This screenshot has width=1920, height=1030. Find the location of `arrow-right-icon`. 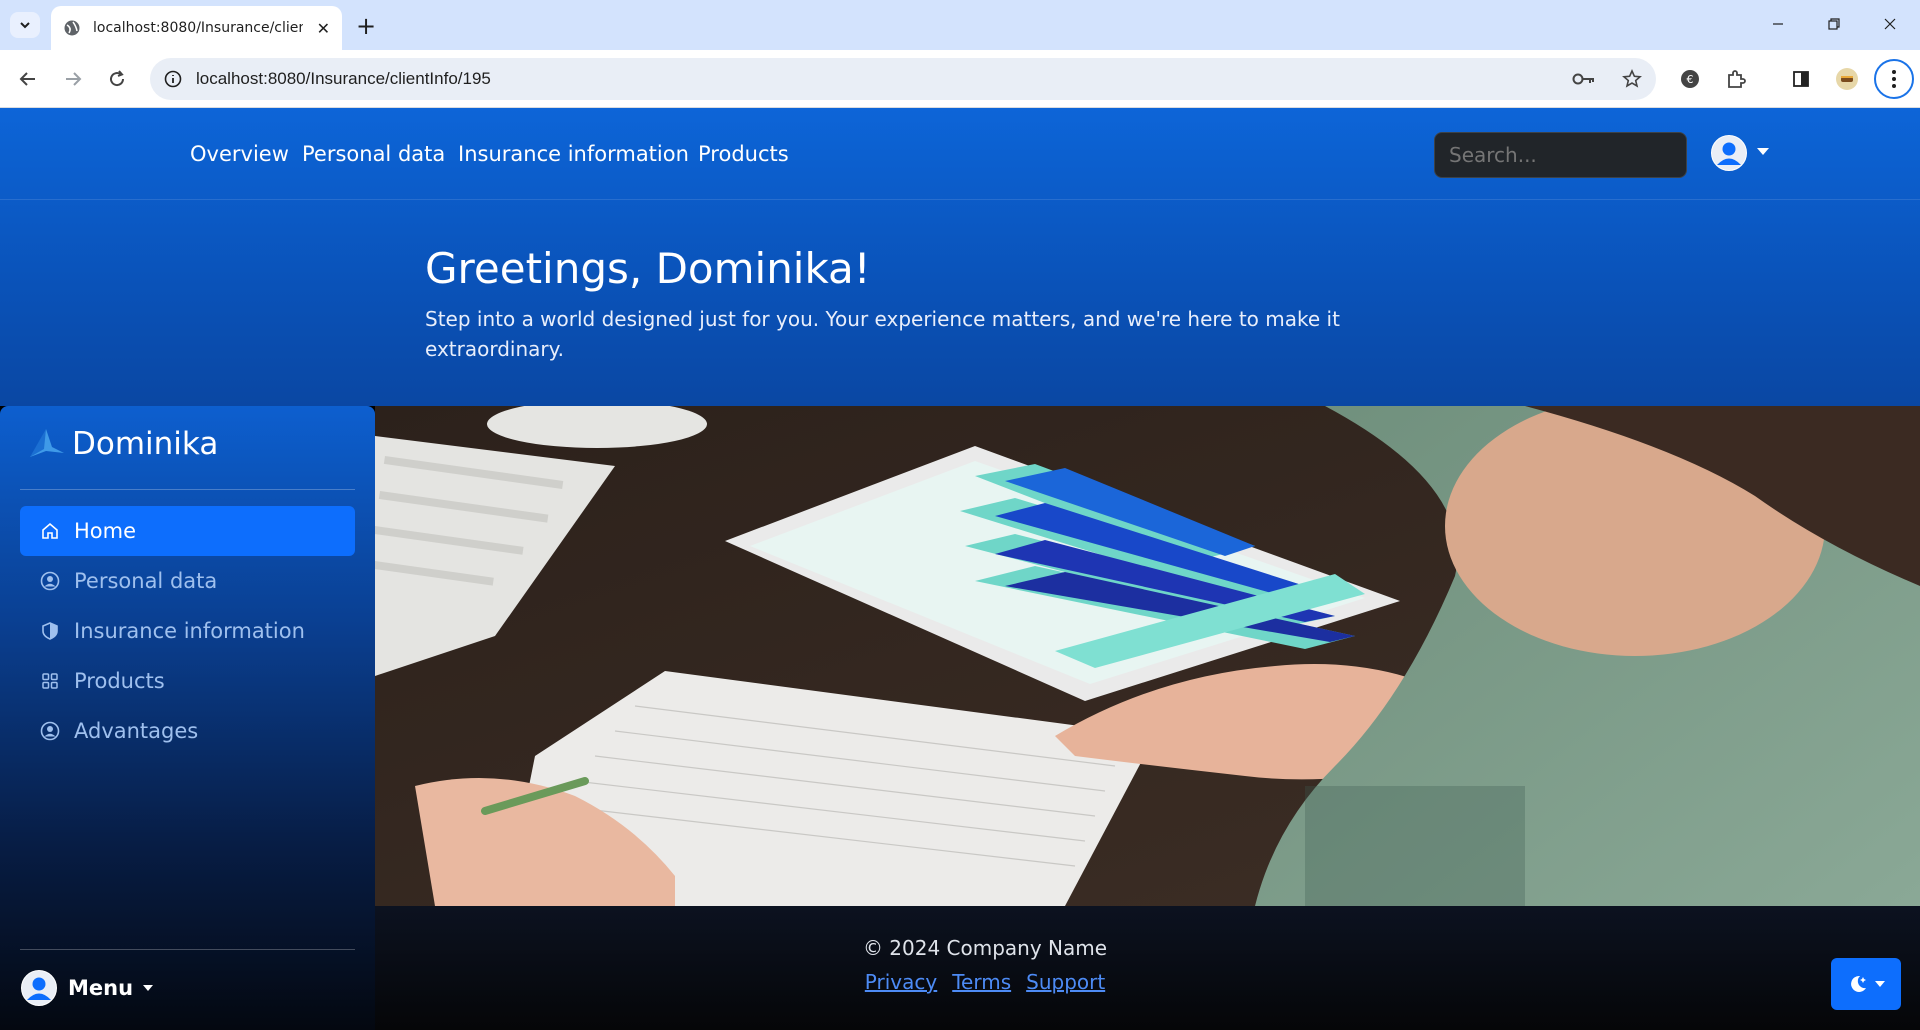

arrow-right-icon is located at coordinates (74, 79).